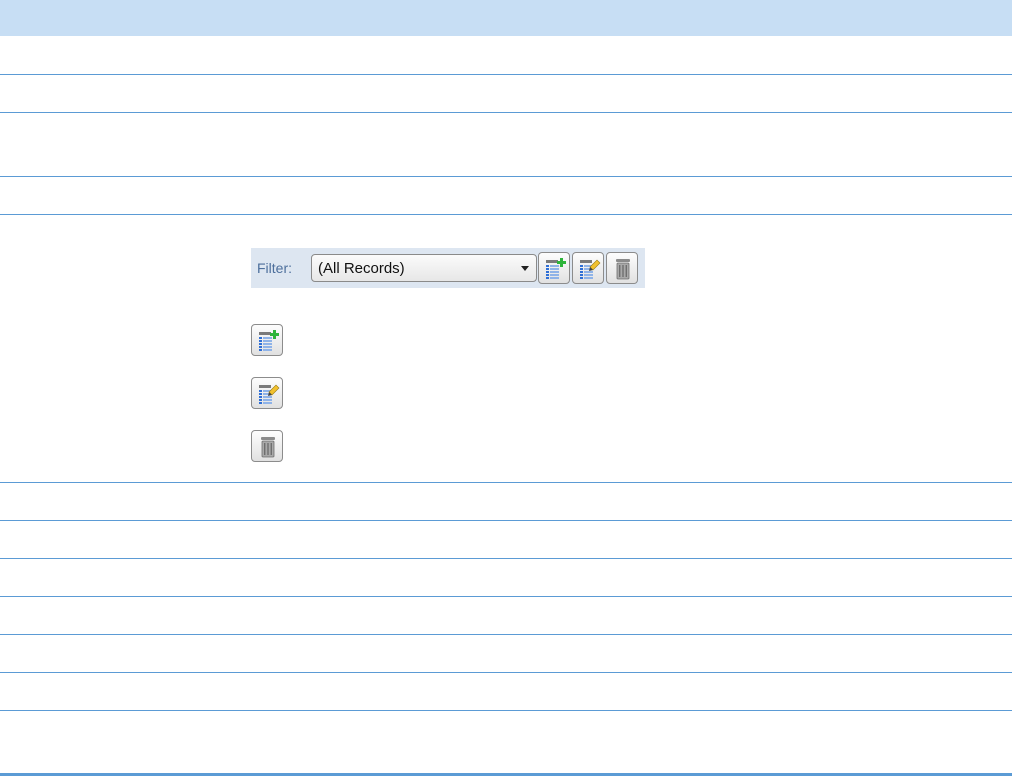 This screenshot has height=777, width=1012. I want to click on legend-edit-filter-icon, so click(267, 393).